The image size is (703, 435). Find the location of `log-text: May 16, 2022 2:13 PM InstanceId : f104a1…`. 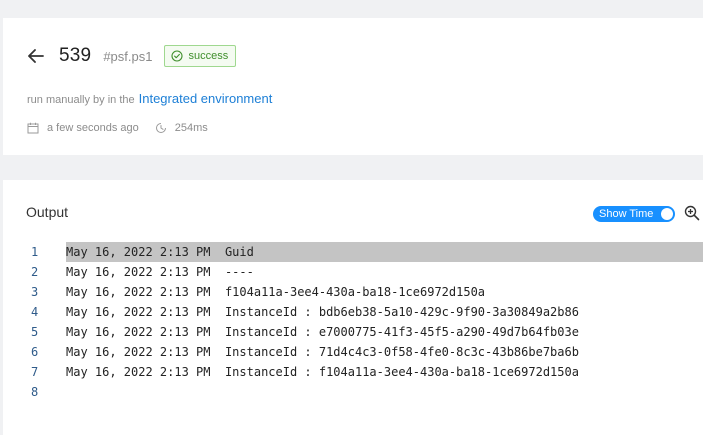

log-text: May 16, 2022 2:13 PM InstanceId : f104a1… is located at coordinates (322, 372).